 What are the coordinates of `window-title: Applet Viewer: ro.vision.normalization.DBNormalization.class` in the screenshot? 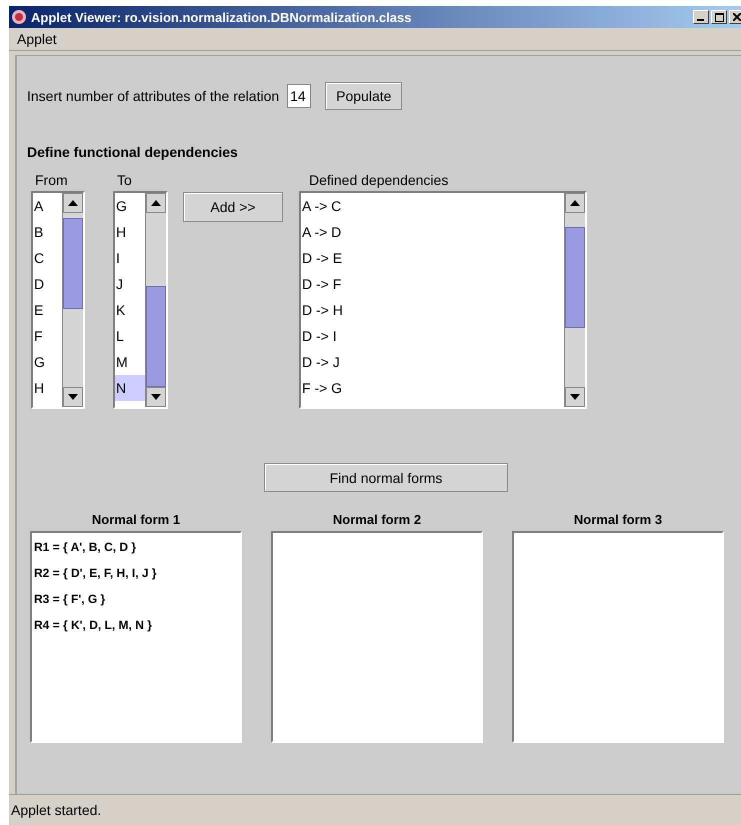 It's located at (221, 17).